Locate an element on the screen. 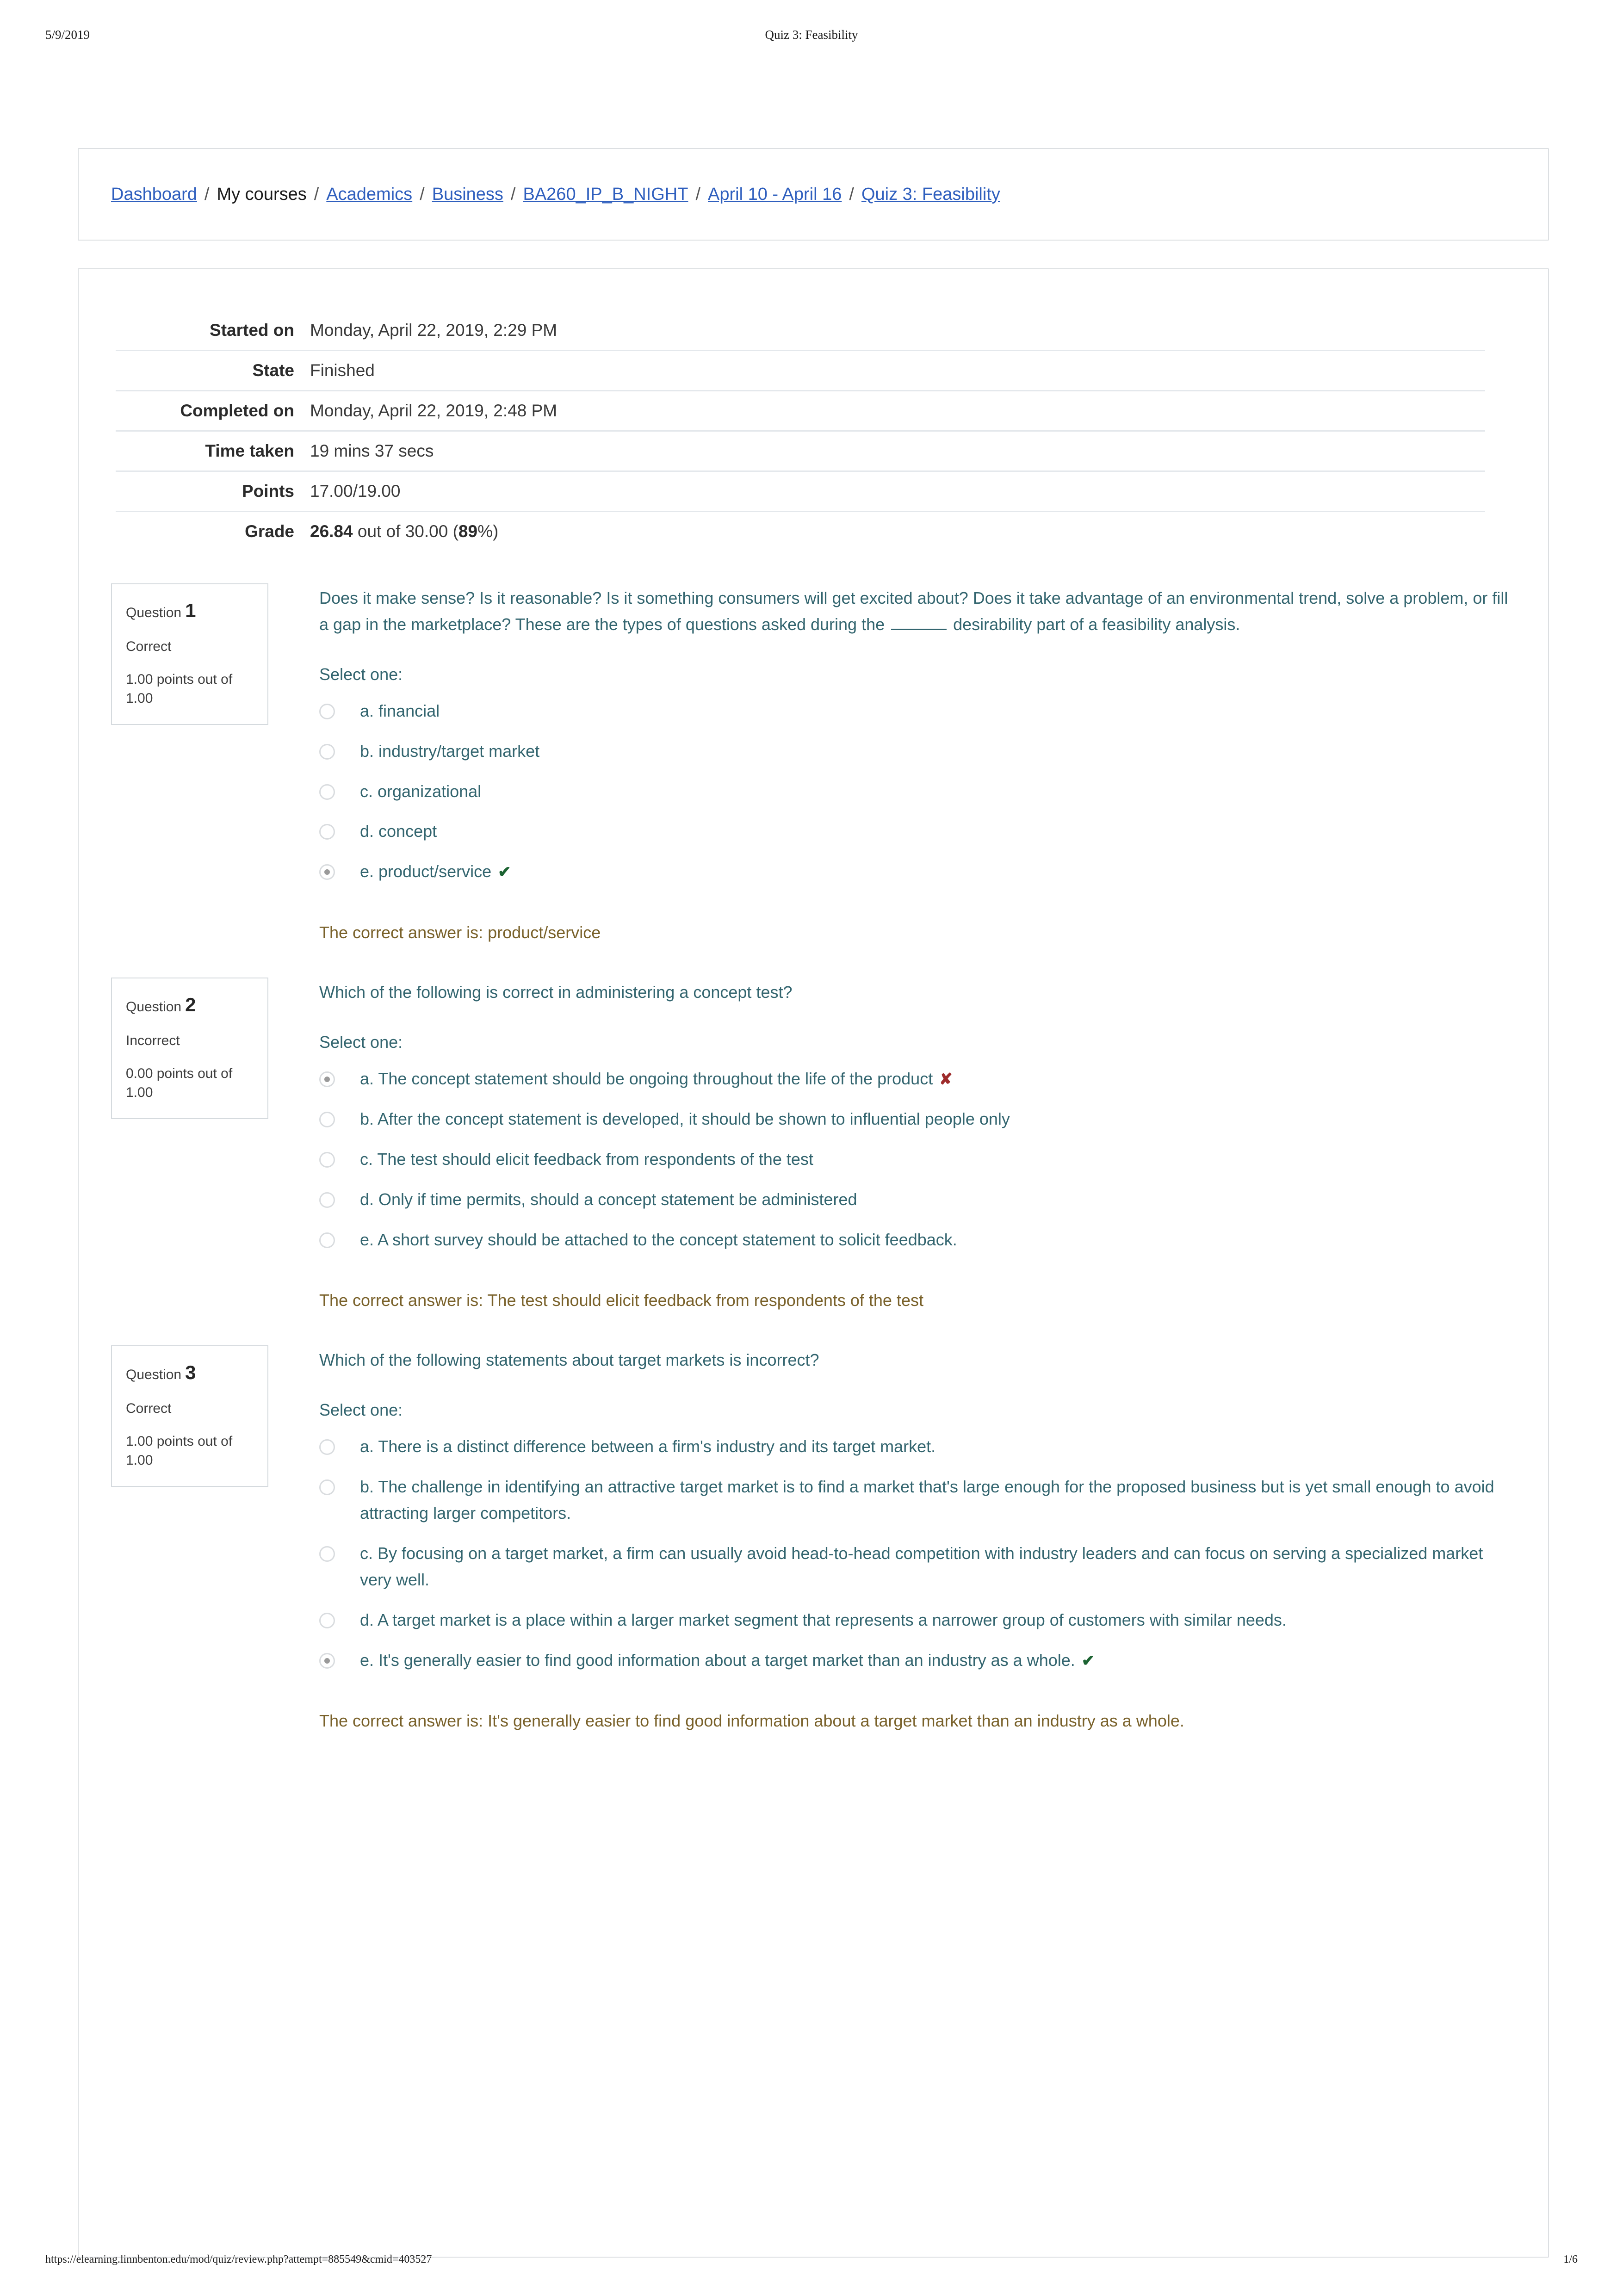 This screenshot has height=2296, width=1623. question-number: 3 is located at coordinates (190, 1373).